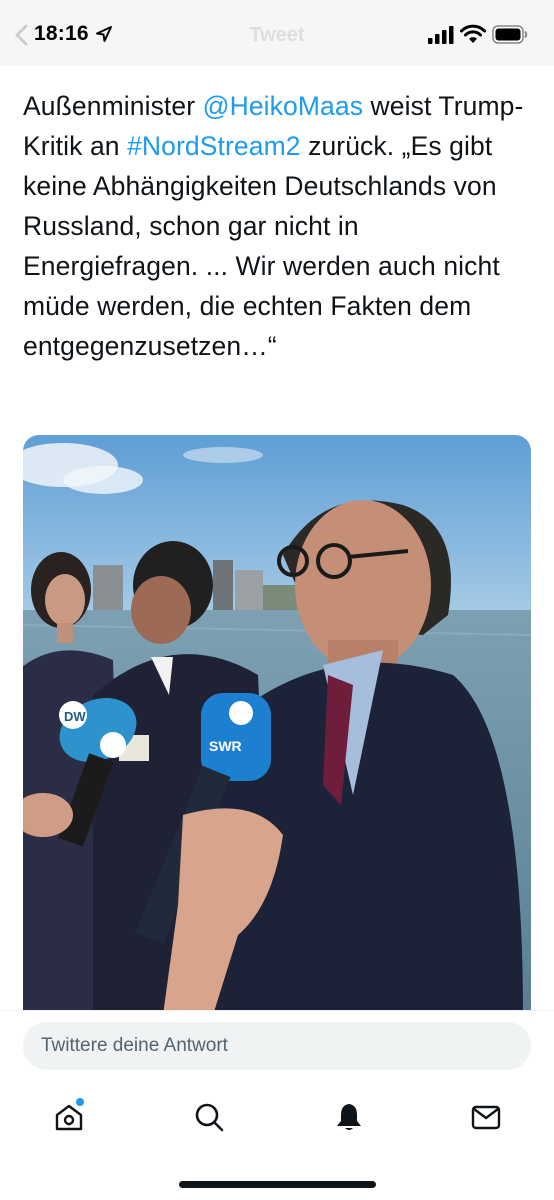 The width and height of the screenshot is (554, 1200). I want to click on hashtag-link: #NordStream2, so click(214, 146).